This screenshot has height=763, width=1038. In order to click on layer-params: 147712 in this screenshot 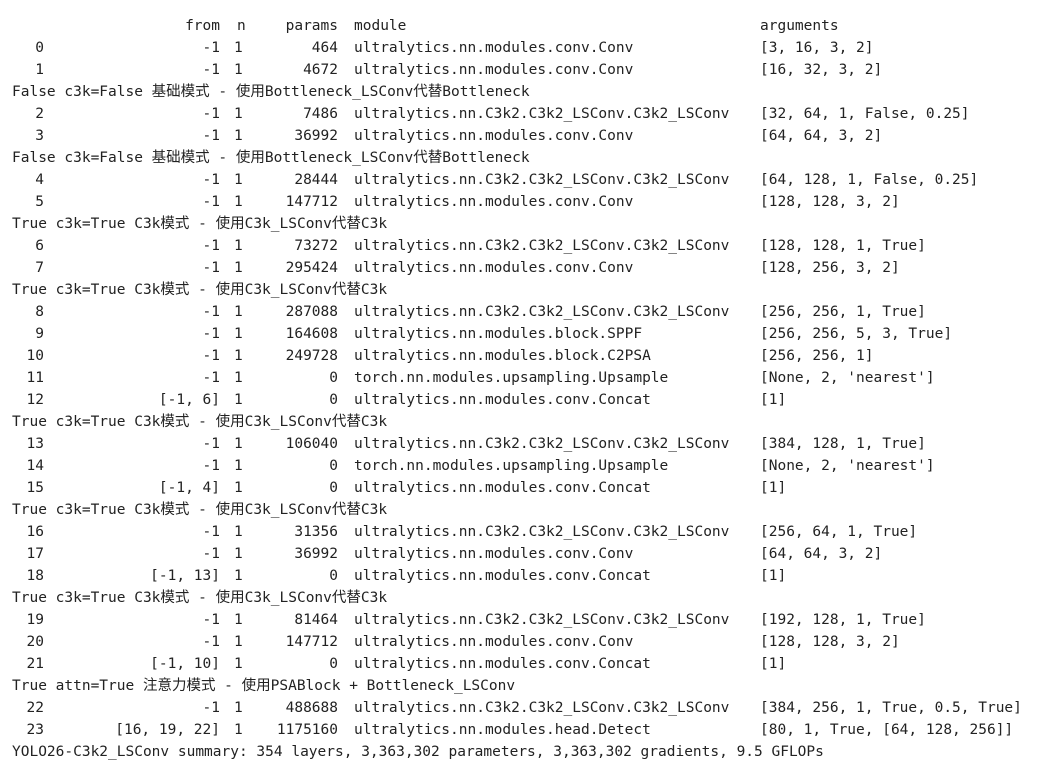, I will do `click(311, 202)`.